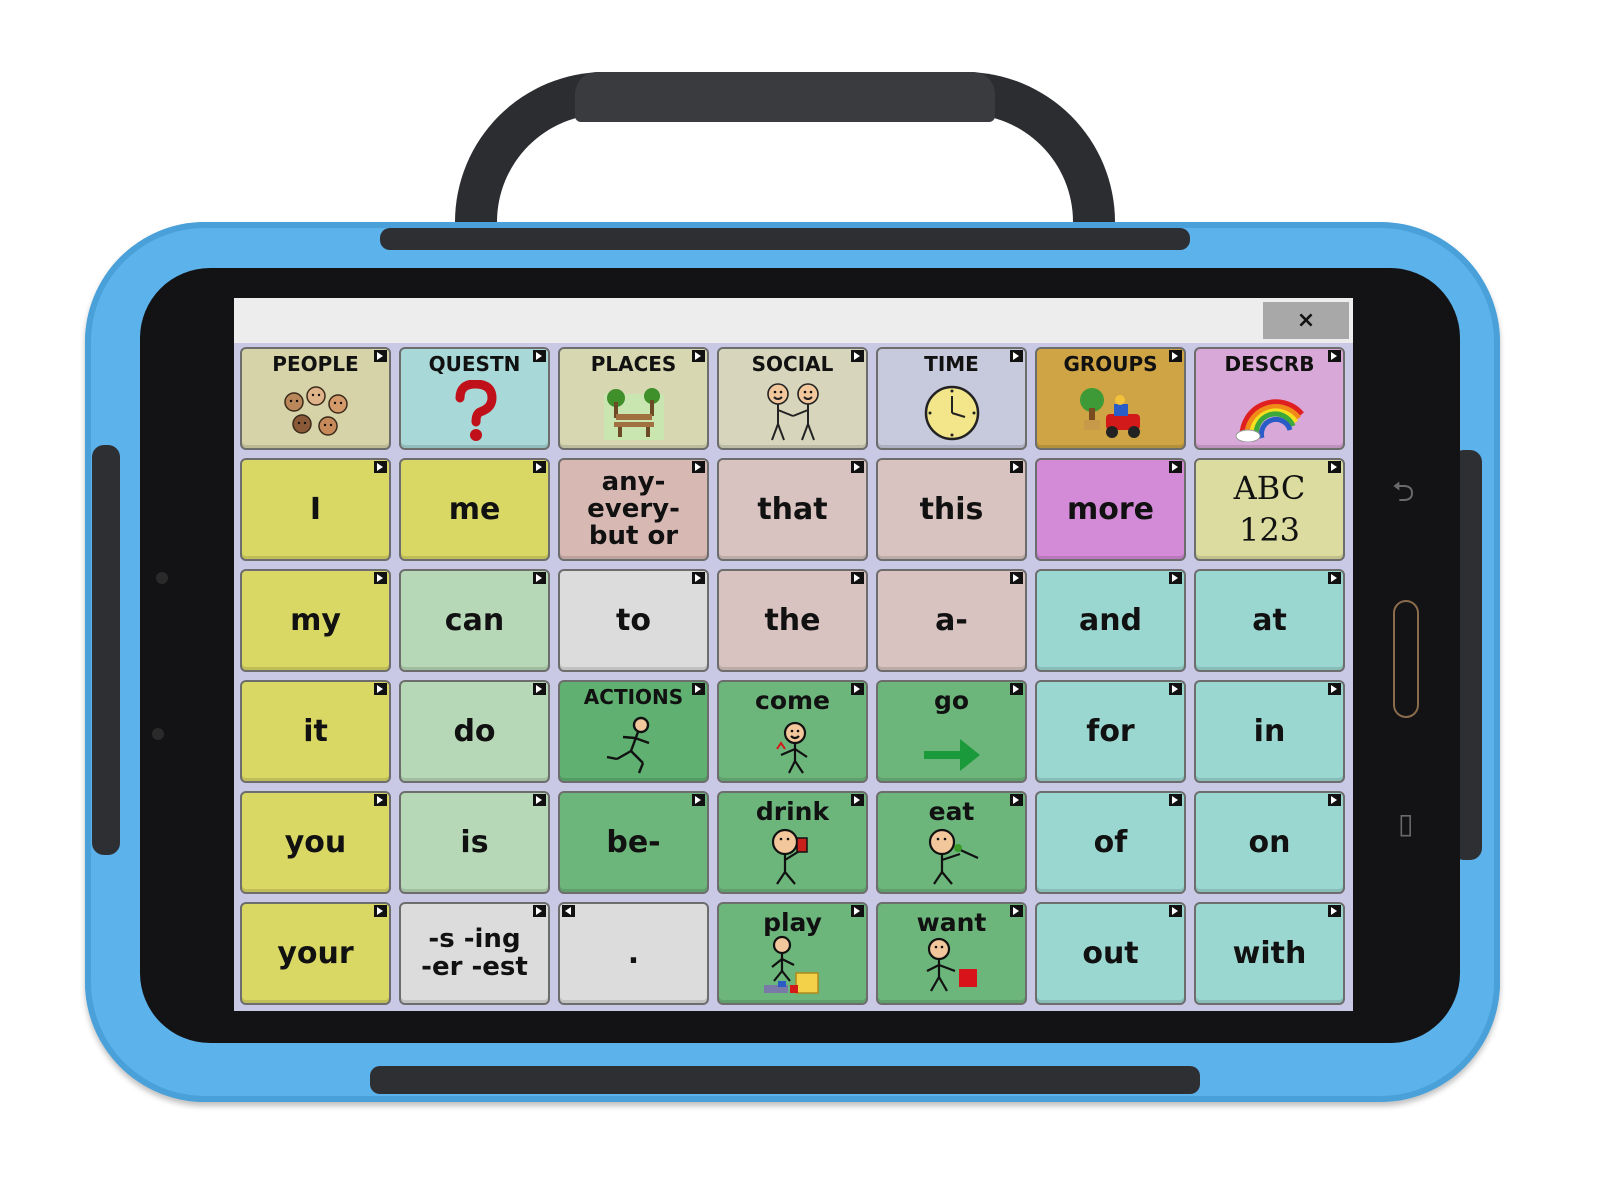  I want to click on case-strap-top, so click(785, 239).